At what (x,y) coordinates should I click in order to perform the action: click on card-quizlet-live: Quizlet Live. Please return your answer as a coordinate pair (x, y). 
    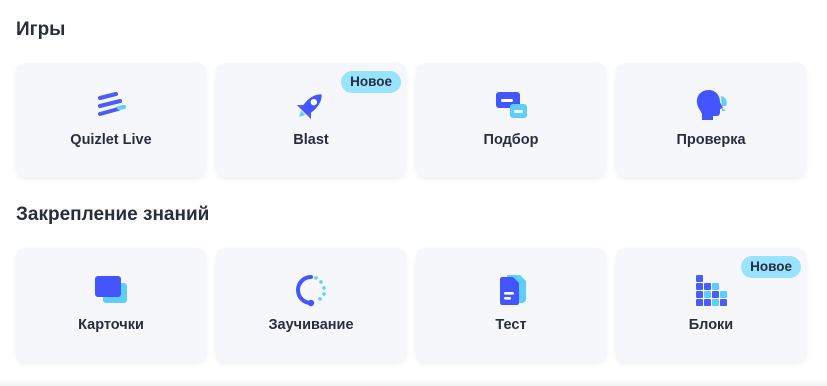
    Looking at the image, I should click on (111, 120).